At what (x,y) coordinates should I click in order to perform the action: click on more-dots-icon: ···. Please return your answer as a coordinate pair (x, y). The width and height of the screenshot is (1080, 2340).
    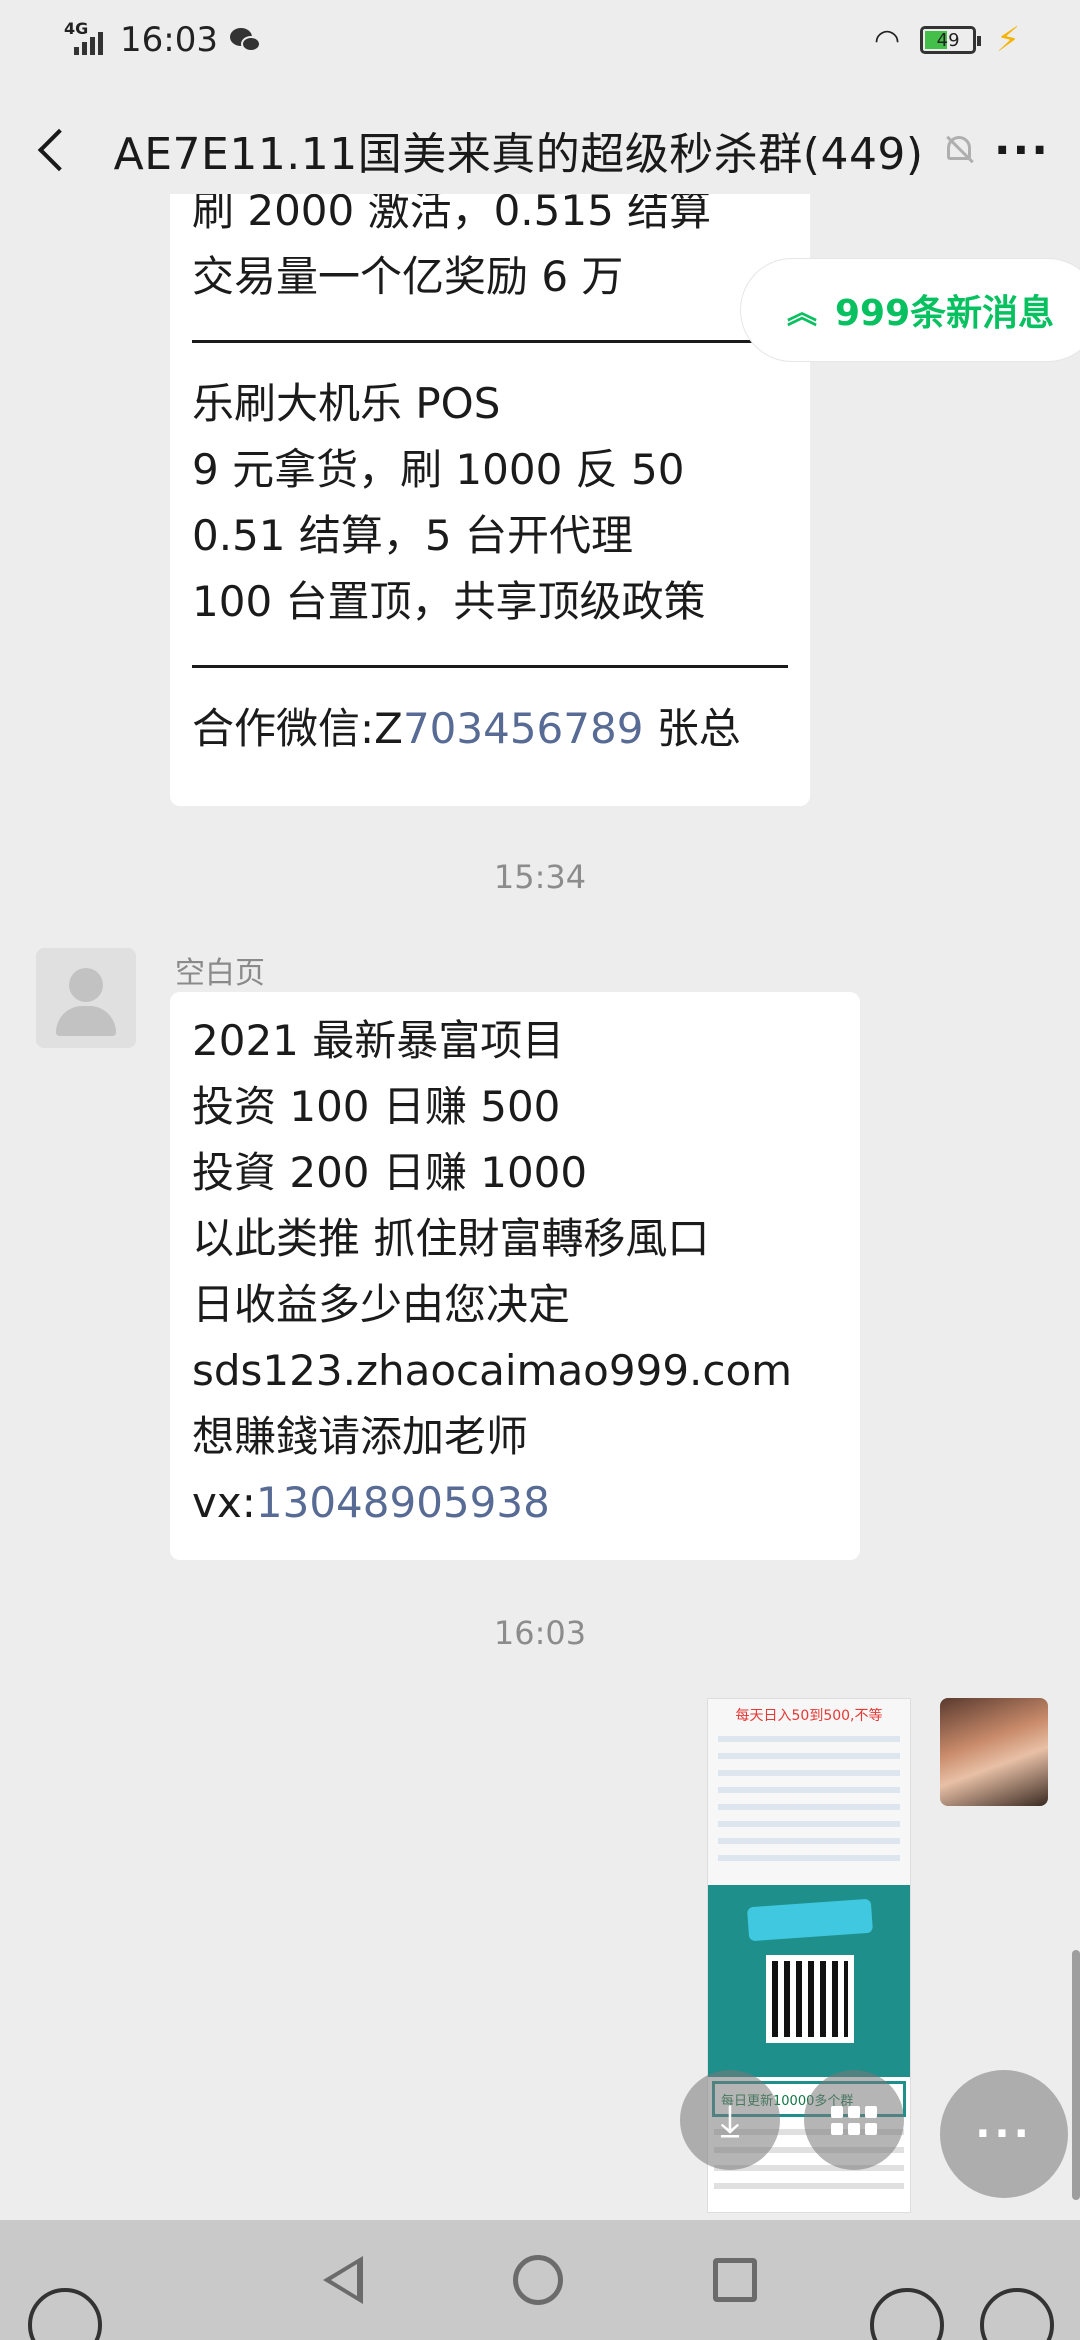
    Looking at the image, I should click on (1004, 2134).